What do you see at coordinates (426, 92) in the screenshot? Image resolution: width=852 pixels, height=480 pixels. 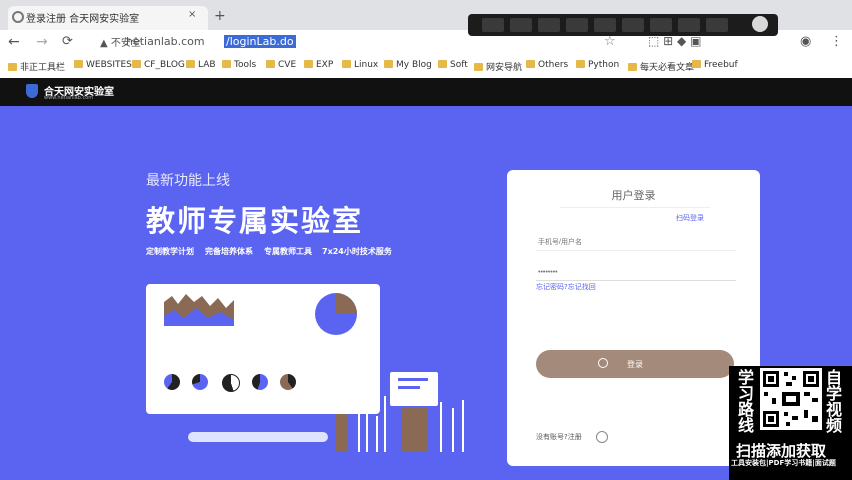 I see `site-header` at bounding box center [426, 92].